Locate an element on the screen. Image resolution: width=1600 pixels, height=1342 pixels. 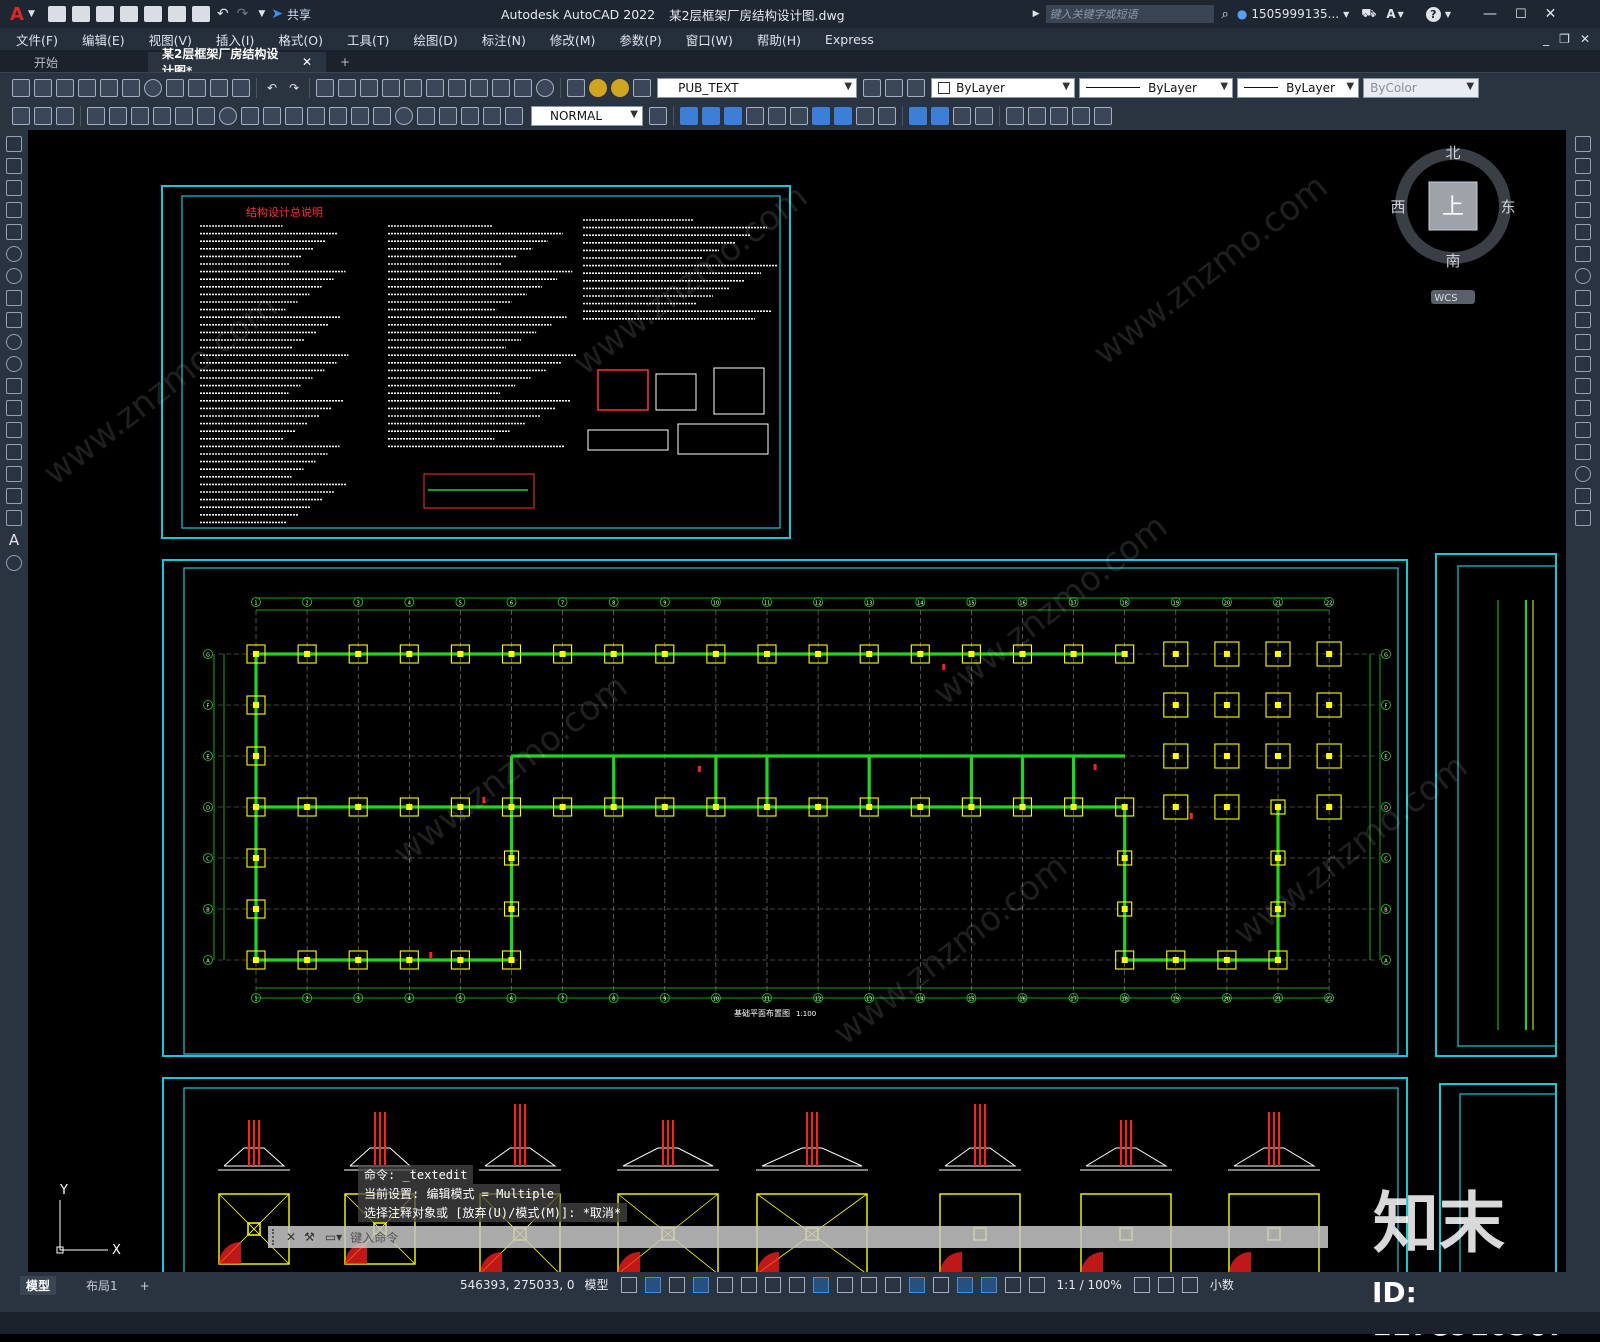
menu-tools: 工具(T) is located at coordinates (368, 39).